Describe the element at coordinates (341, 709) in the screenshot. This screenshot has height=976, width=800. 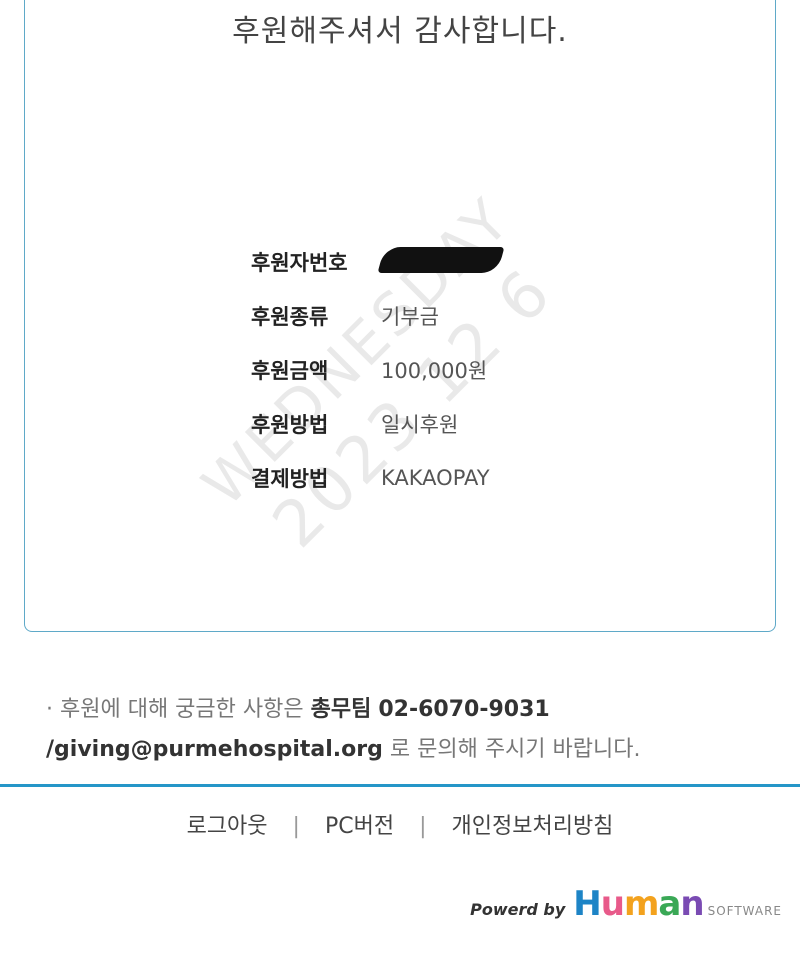
I see `notice-team: 총무팀` at that location.